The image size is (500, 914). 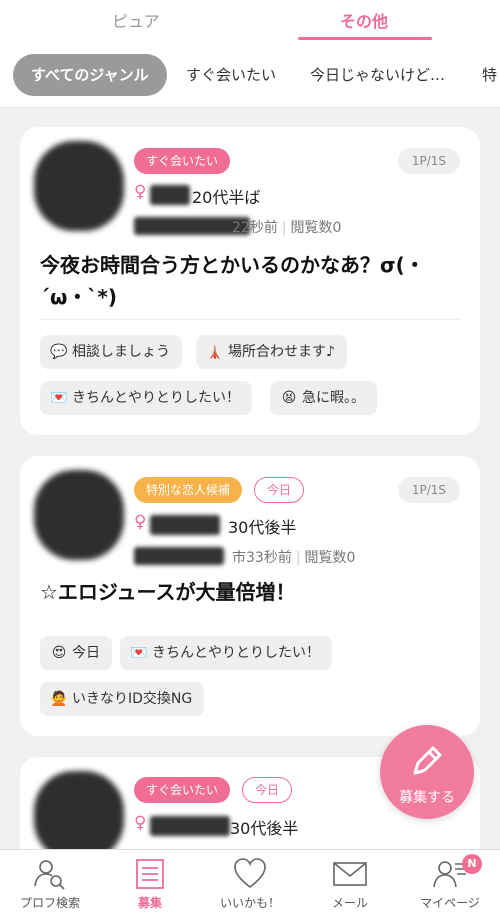 I want to click on top-tabs: ピュア その他, so click(x=250, y=20).